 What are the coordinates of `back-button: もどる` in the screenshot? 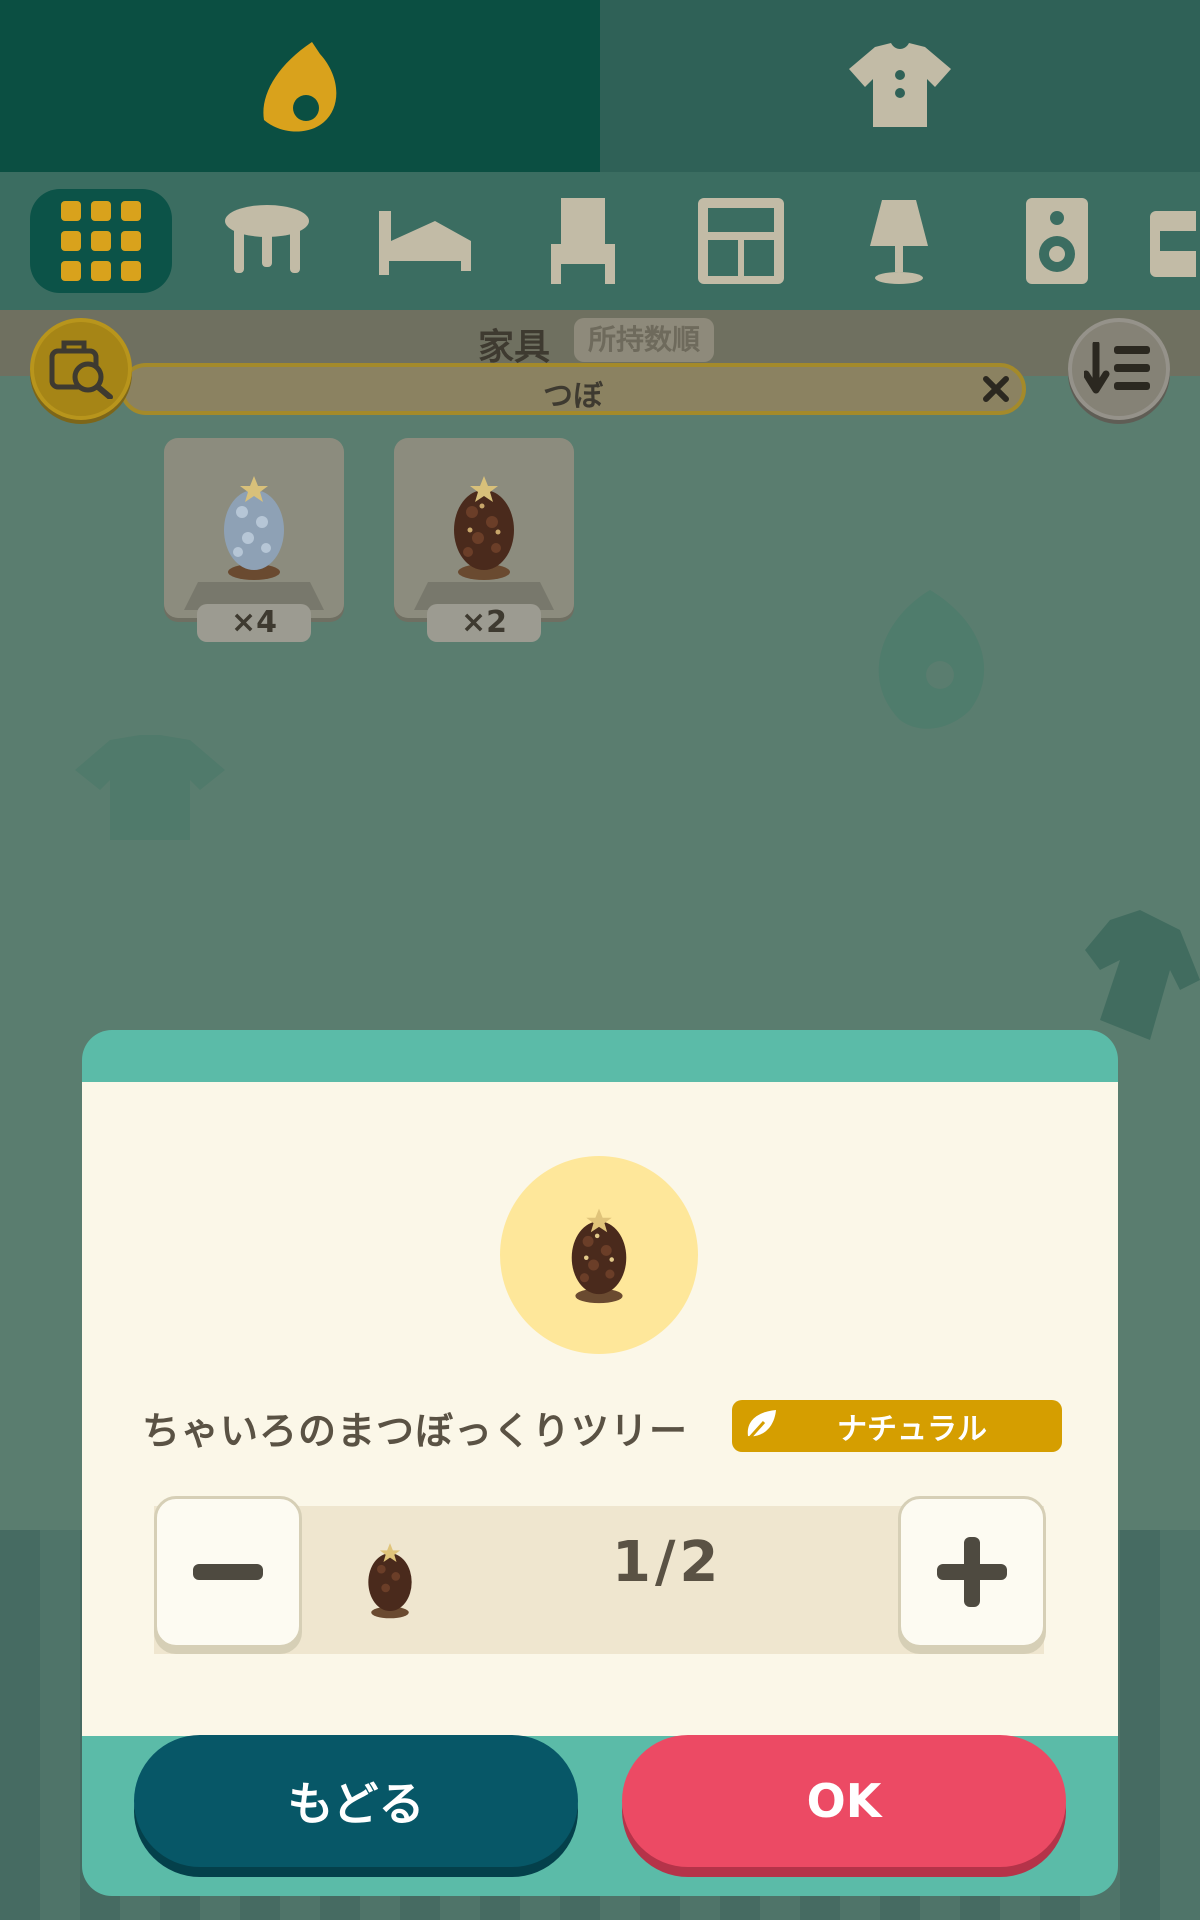 It's located at (356, 1801).